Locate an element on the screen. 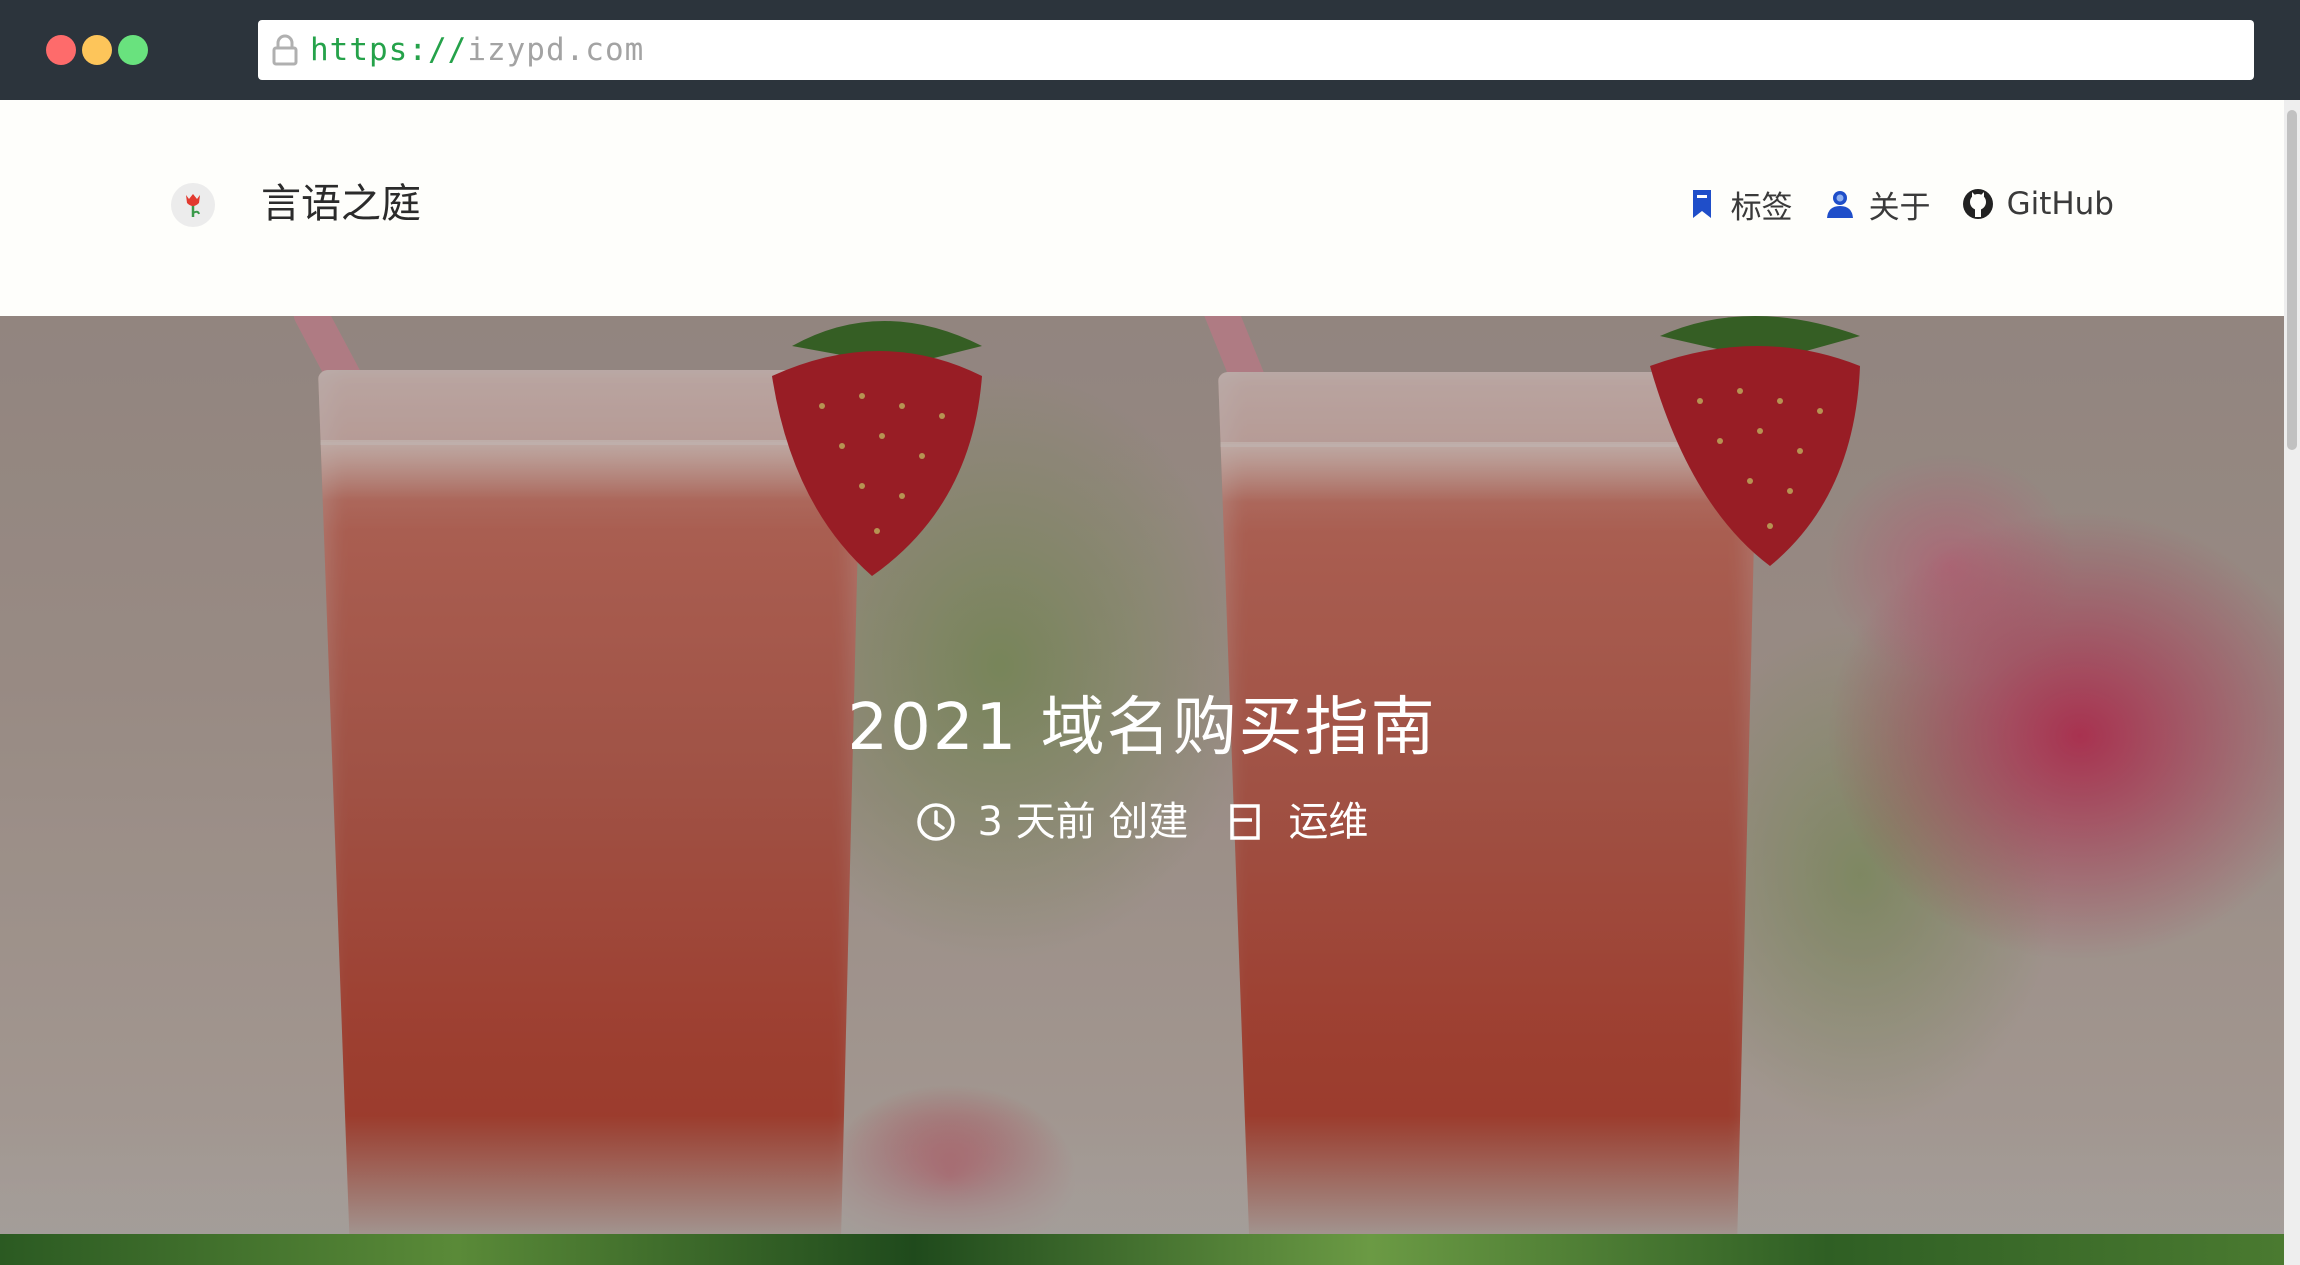 This screenshot has width=2300, height=1265. post-category: 运维 is located at coordinates (1297, 822).